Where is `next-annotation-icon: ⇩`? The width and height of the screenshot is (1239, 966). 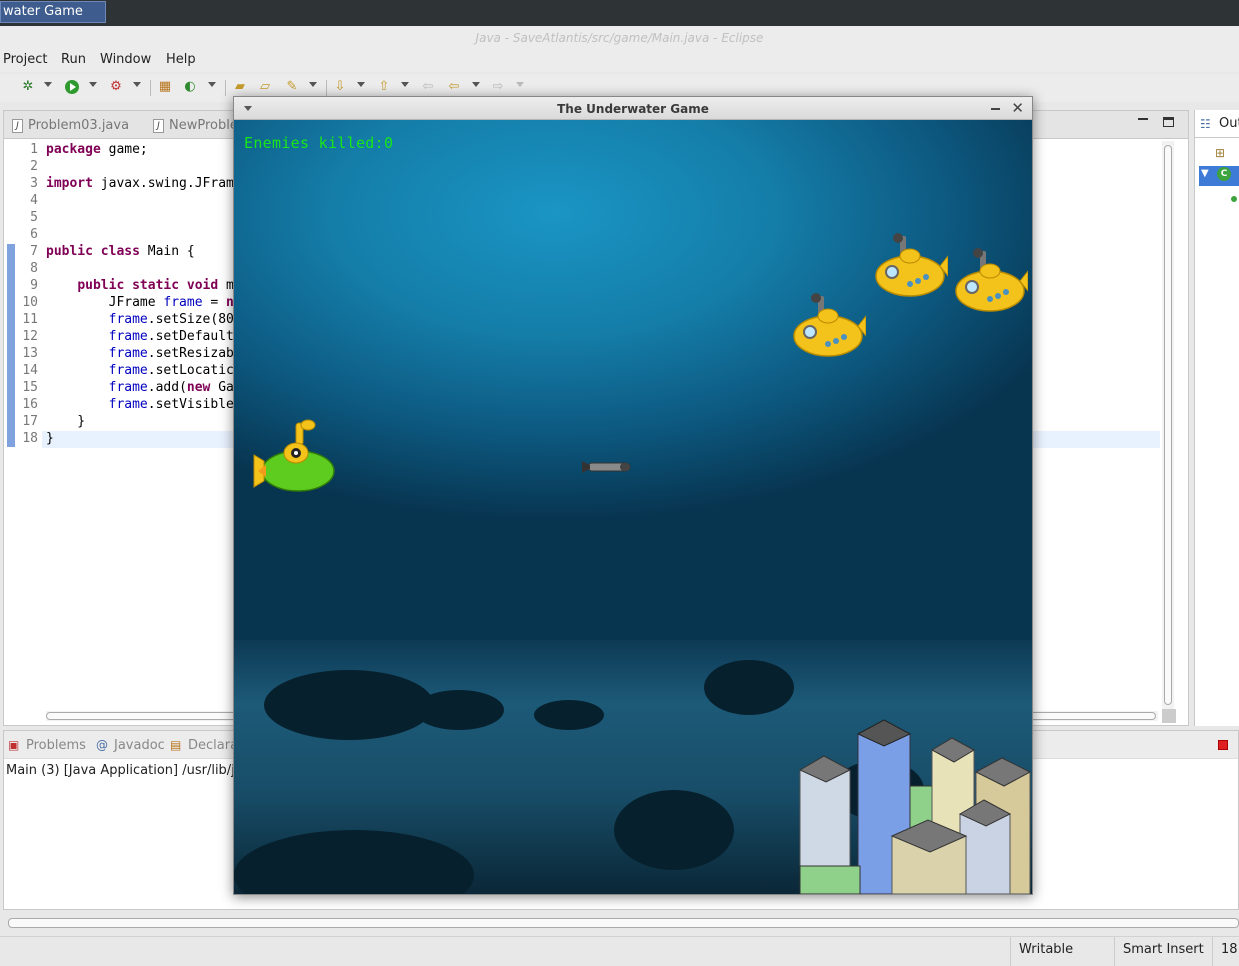 next-annotation-icon: ⇩ is located at coordinates (340, 87).